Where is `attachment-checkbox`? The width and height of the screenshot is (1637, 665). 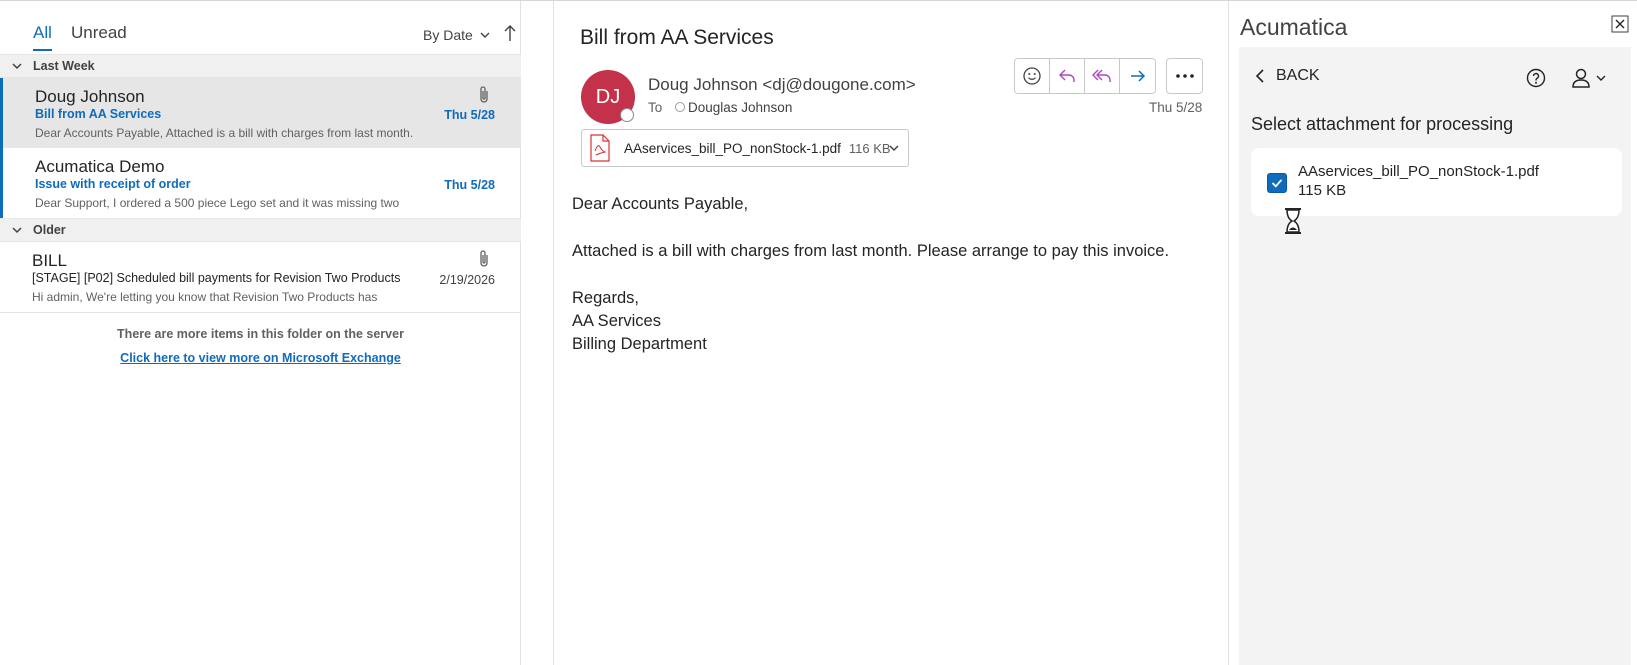
attachment-checkbox is located at coordinates (1277, 183).